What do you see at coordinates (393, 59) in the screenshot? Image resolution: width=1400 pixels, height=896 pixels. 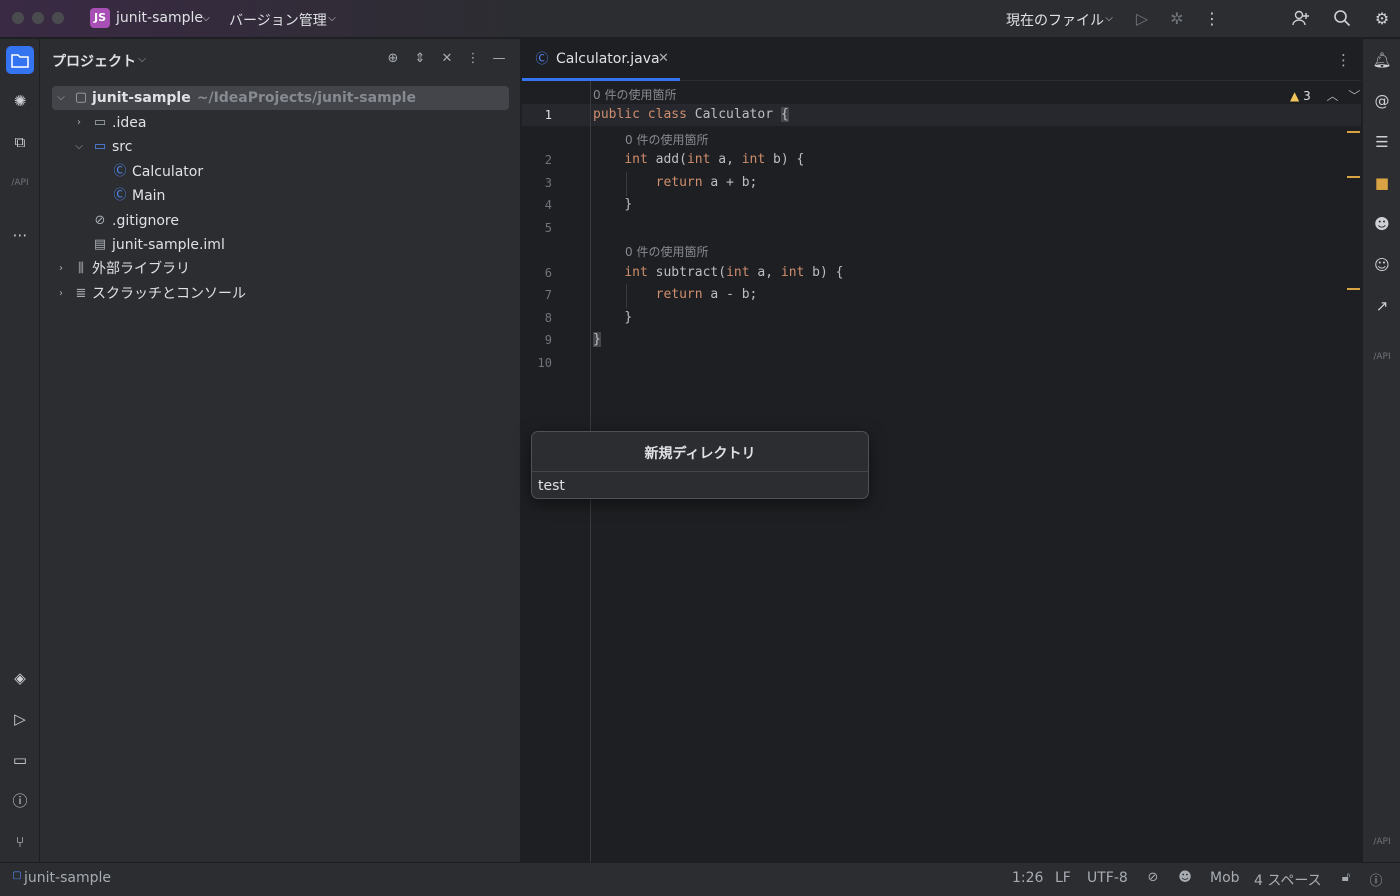 I see `locate-file-icon: ⊕` at bounding box center [393, 59].